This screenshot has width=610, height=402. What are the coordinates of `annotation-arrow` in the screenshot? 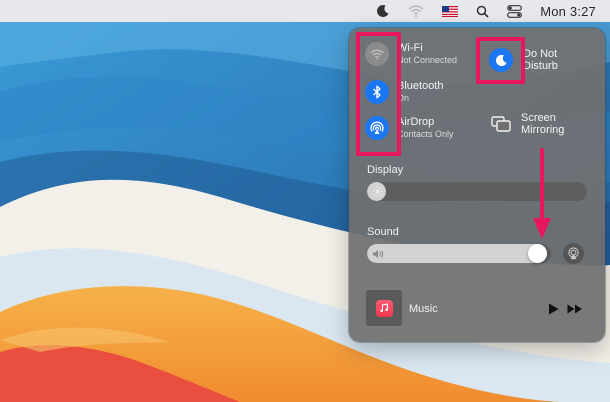 It's located at (542, 193).